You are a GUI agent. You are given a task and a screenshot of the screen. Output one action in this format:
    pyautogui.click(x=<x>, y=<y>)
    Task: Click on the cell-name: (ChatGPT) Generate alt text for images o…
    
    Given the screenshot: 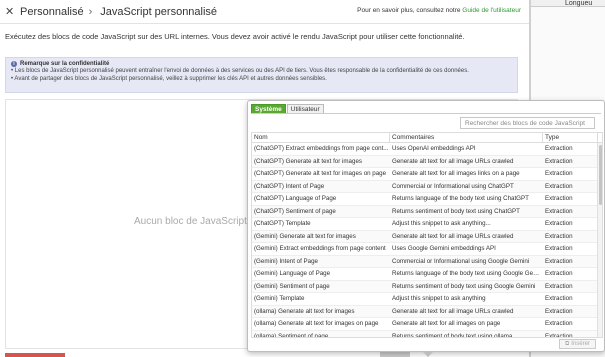 What is the action you would take?
    pyautogui.click(x=320, y=173)
    